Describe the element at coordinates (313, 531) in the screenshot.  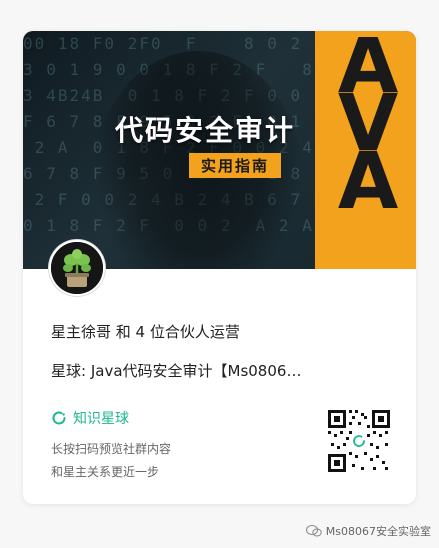
I see `wechat-icon` at that location.